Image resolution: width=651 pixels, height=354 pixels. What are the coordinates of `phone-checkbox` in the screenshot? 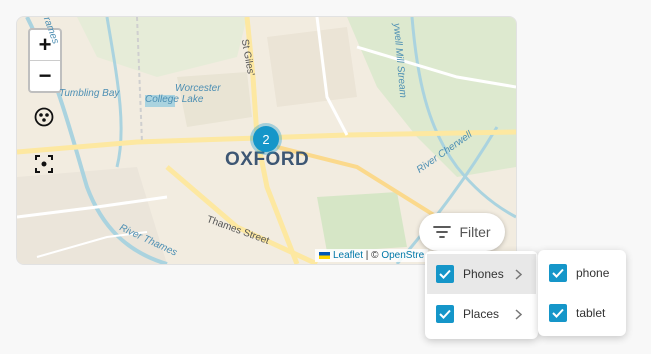 It's located at (558, 273).